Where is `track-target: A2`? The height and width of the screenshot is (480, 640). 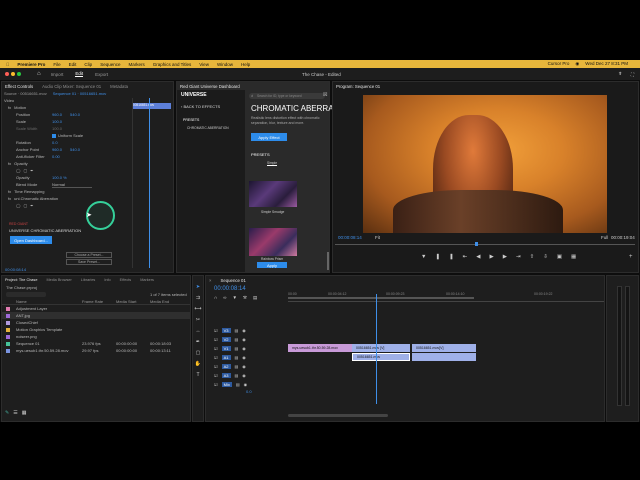
track-target: A2 is located at coordinates (226, 366).